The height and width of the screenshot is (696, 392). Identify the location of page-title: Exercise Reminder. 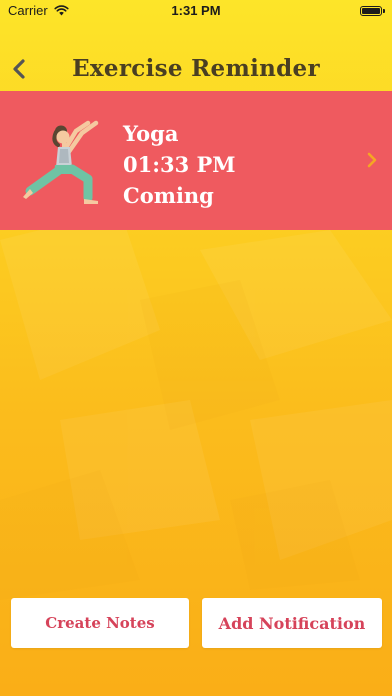
(196, 68).